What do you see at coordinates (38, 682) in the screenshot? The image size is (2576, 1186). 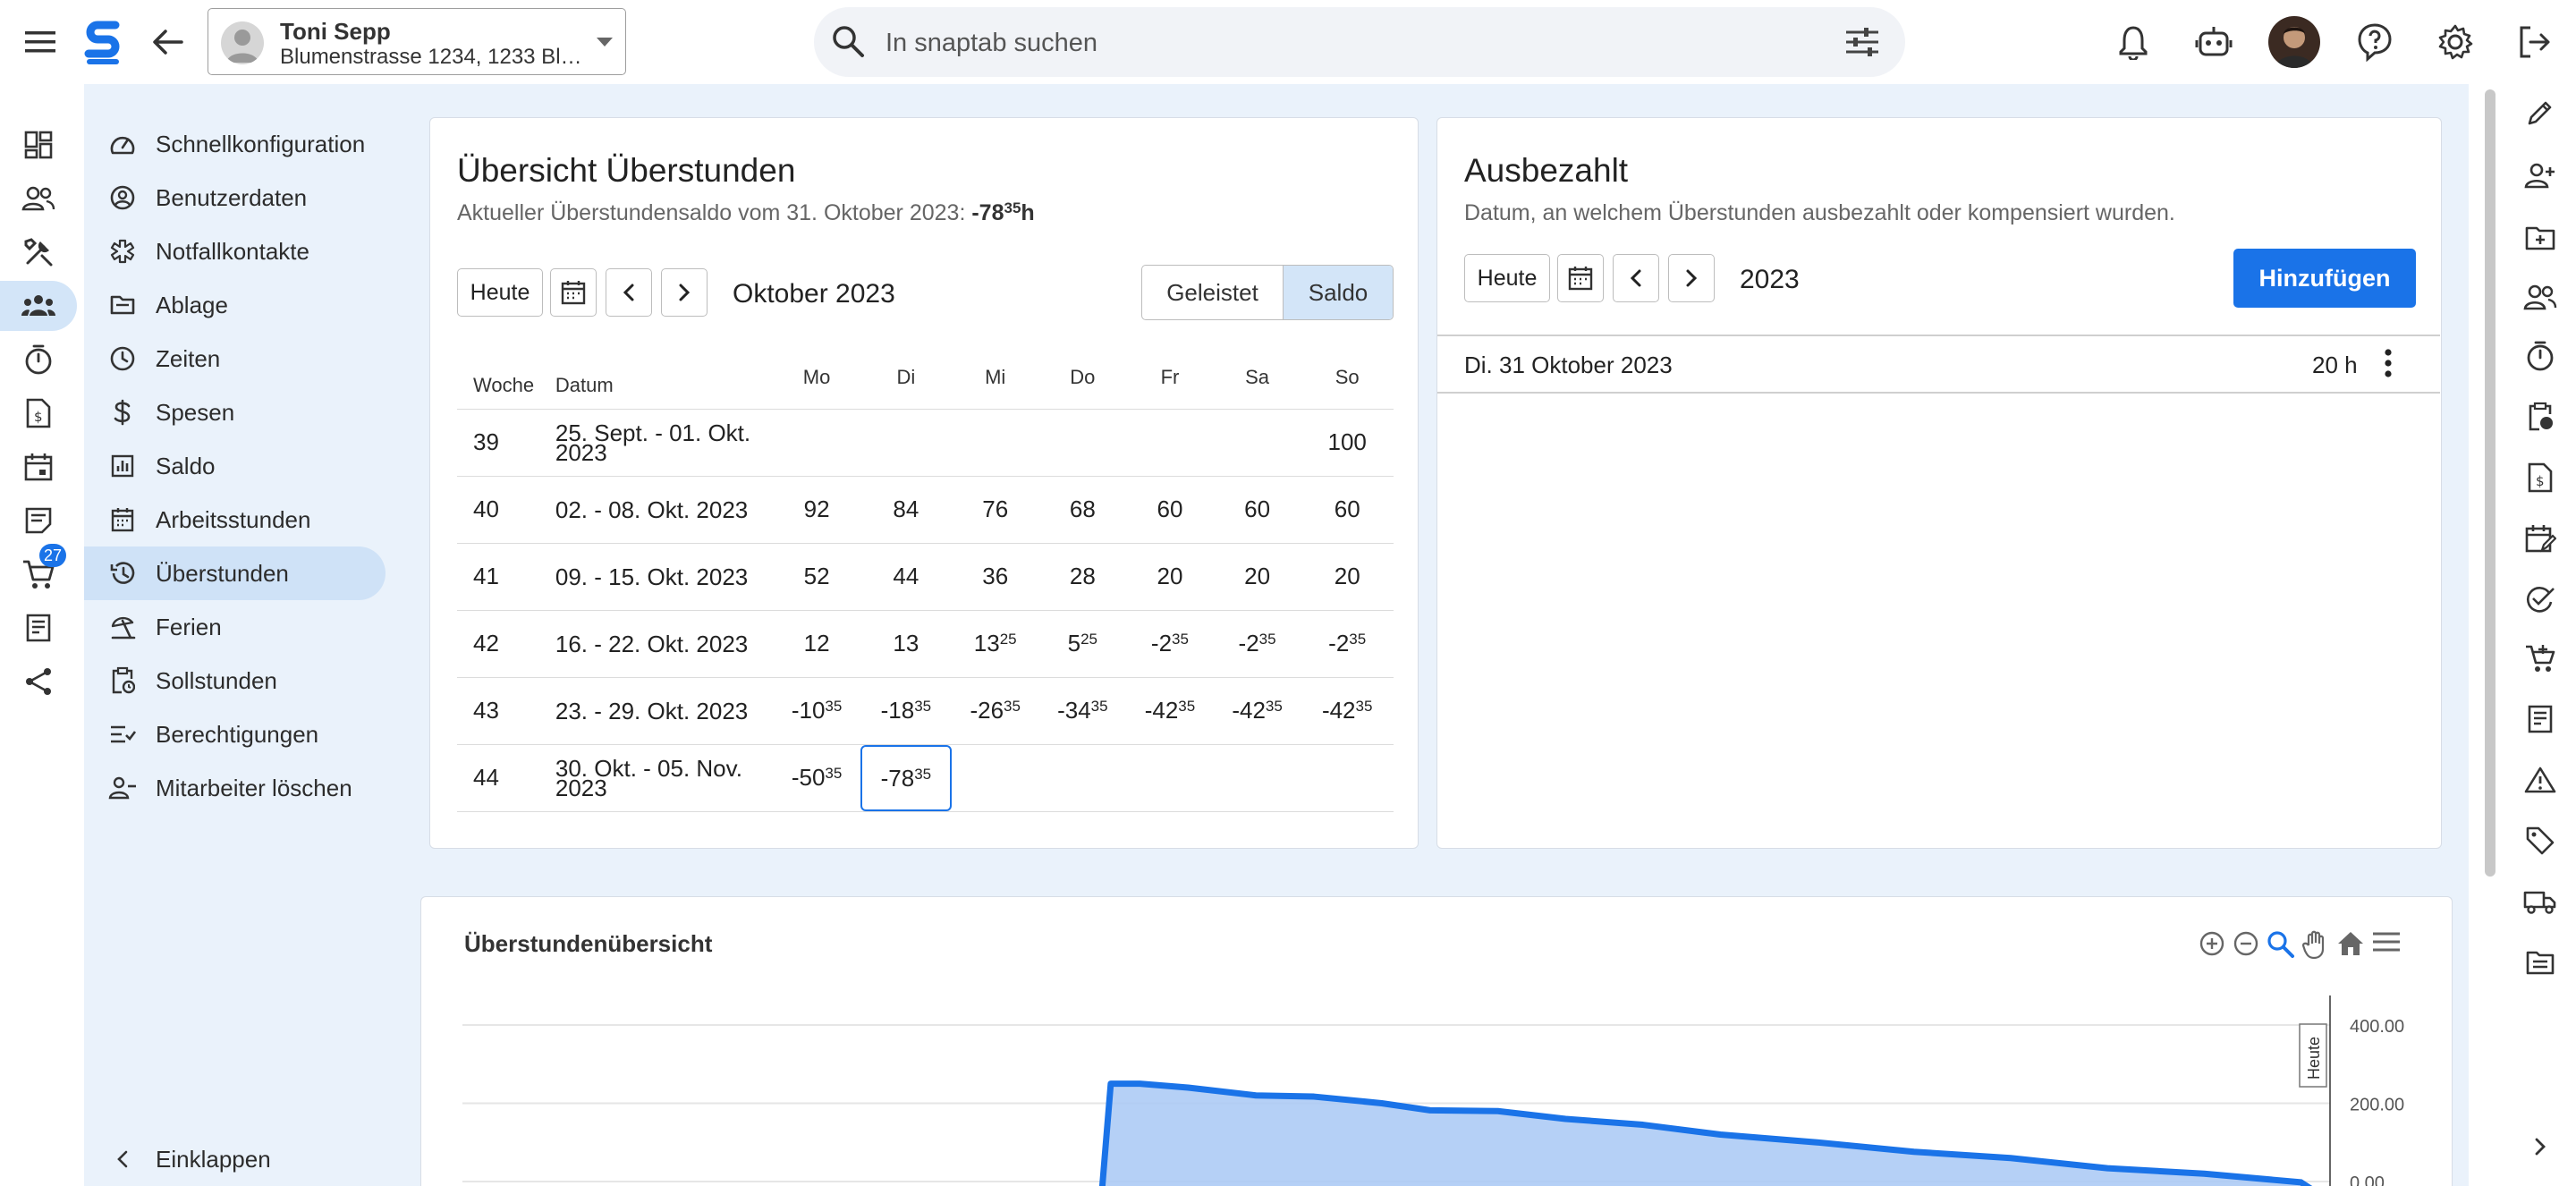 I see `share-icon` at bounding box center [38, 682].